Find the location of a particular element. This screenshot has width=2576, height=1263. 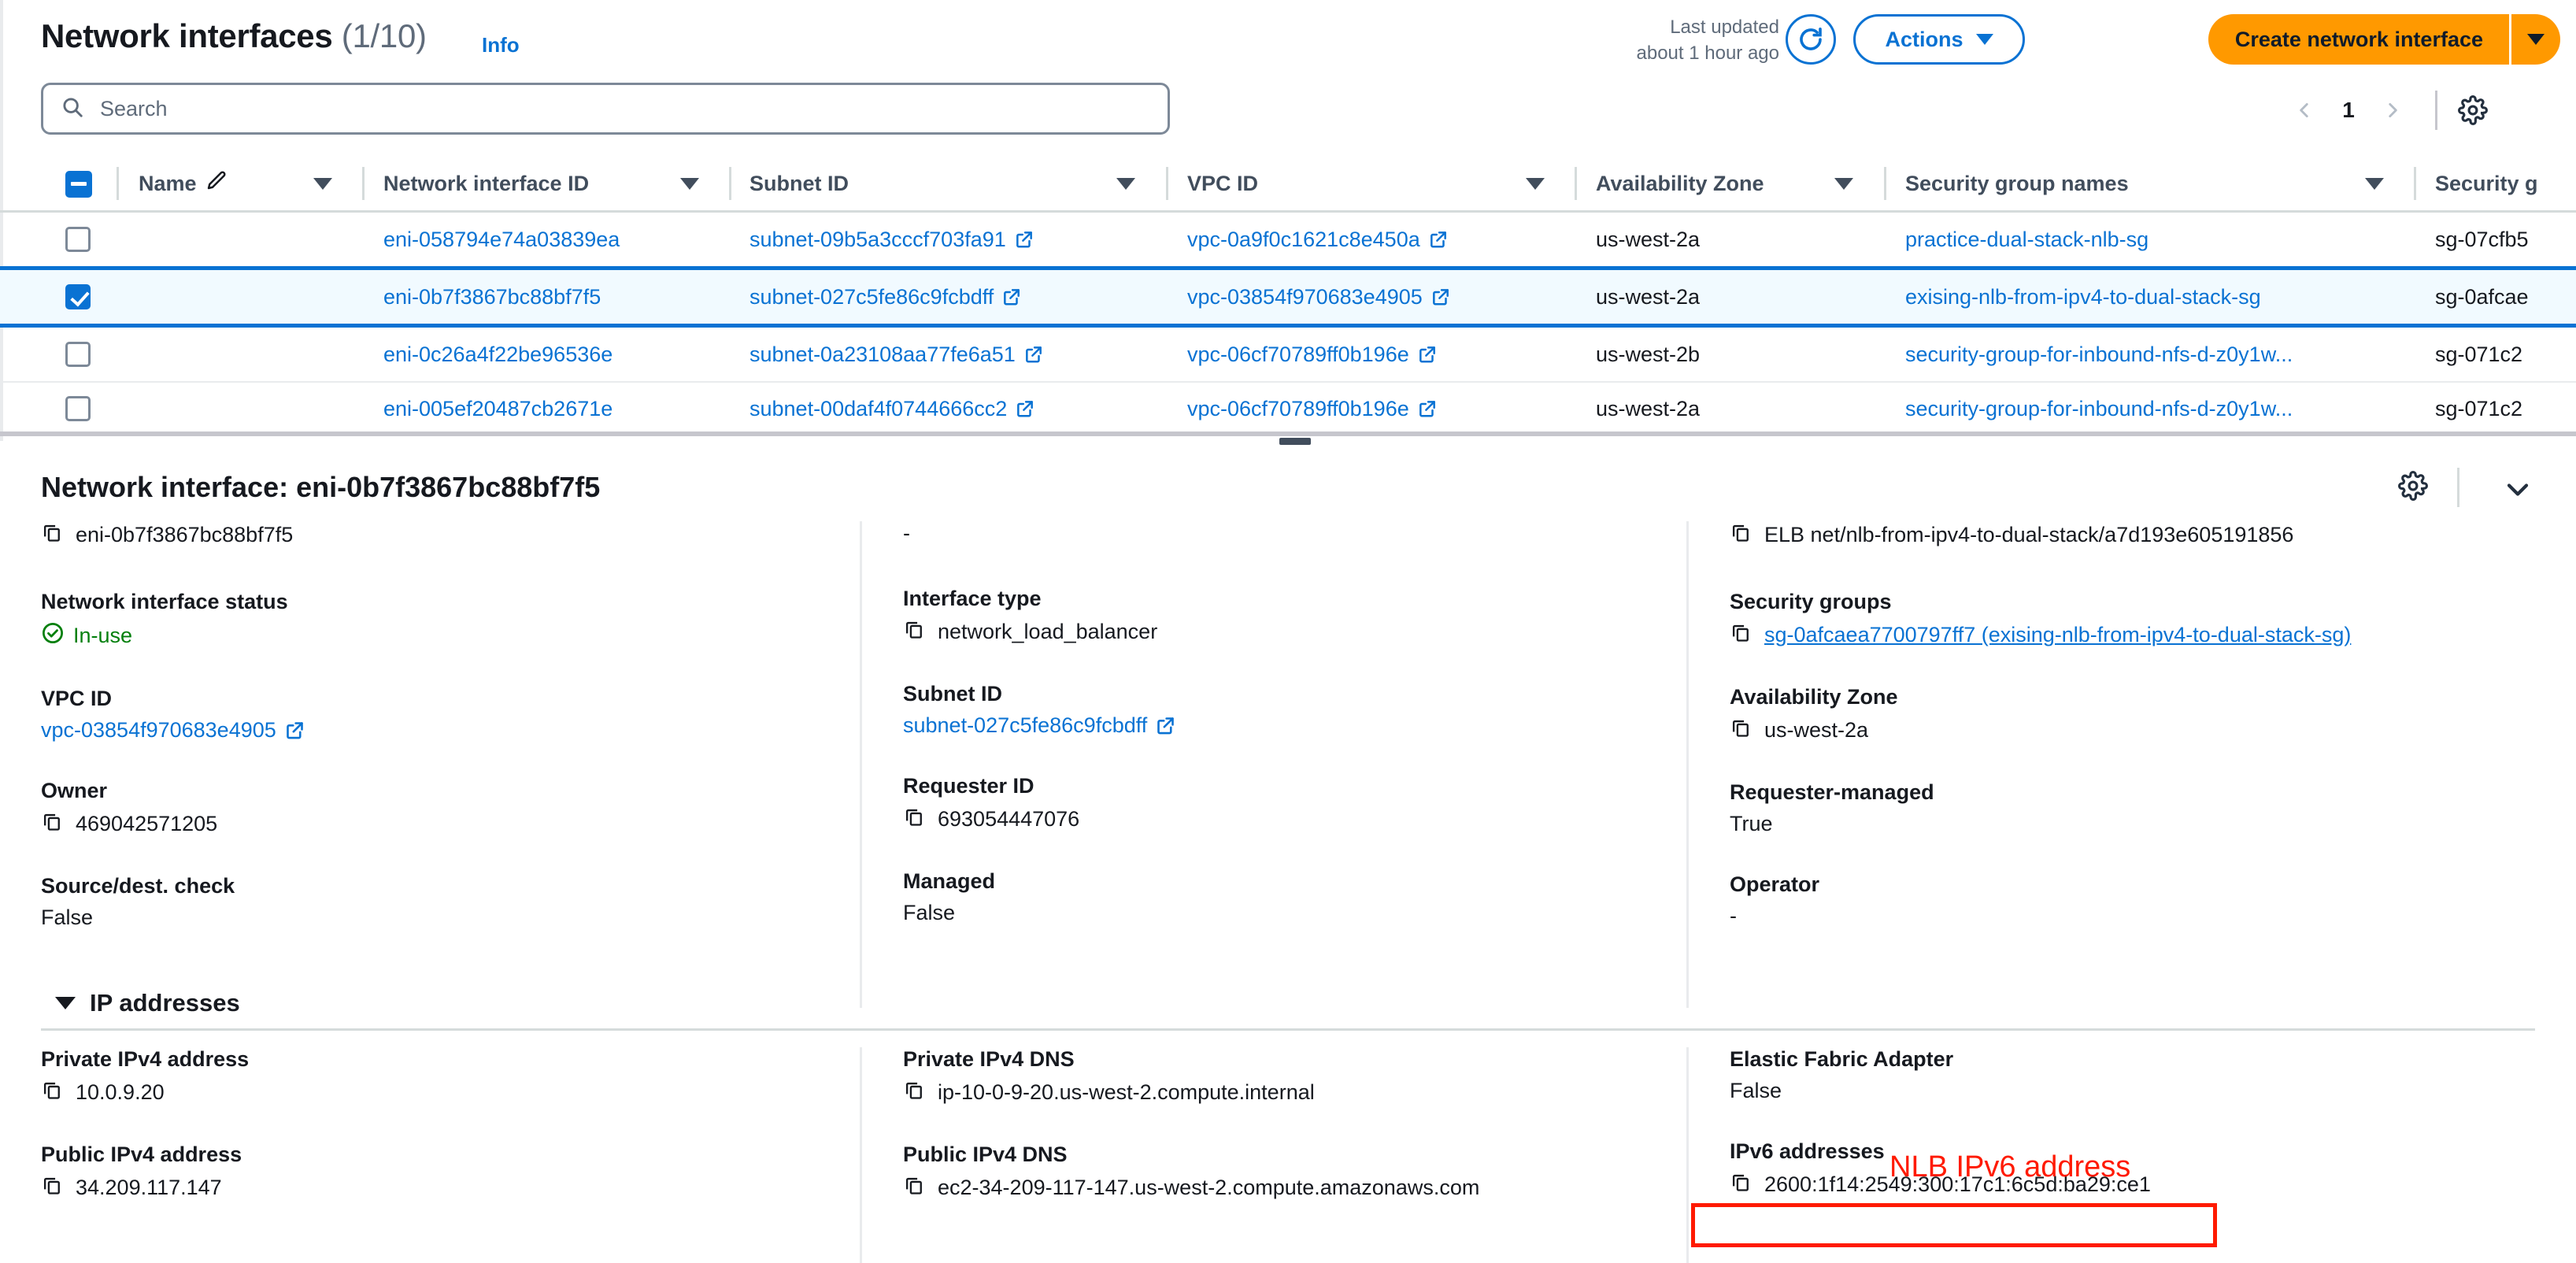

field-eni-id: eni-0b7f3867bc88bf7f5 is located at coordinates (434, 535).